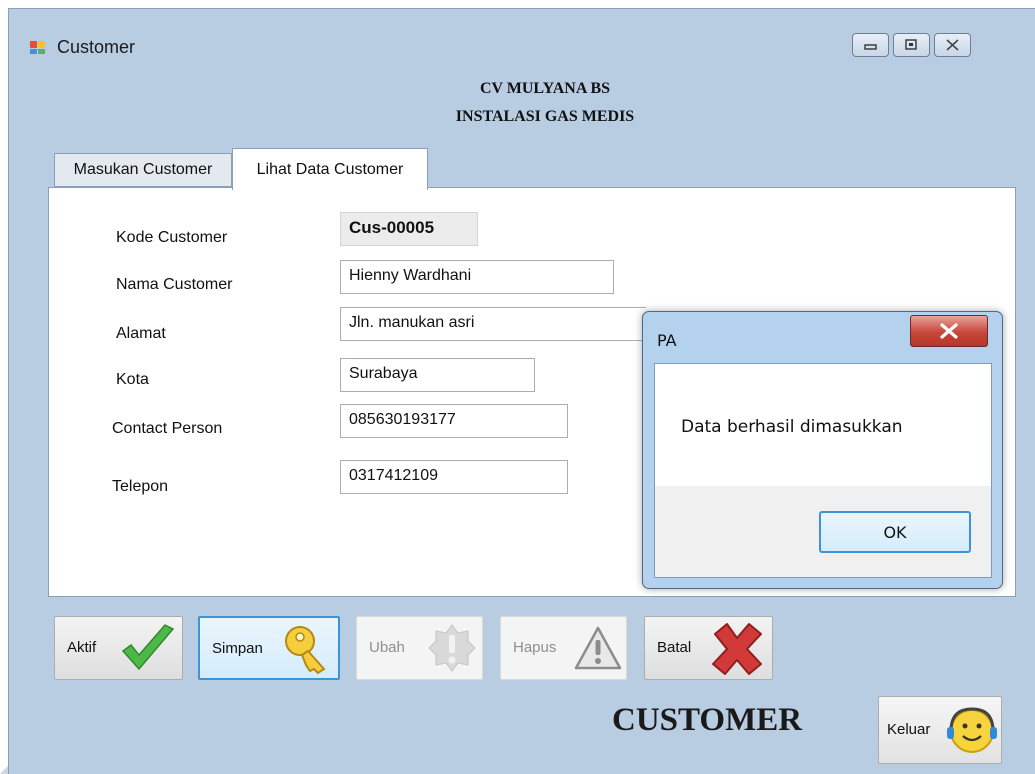  Describe the element at coordinates (823, 470) in the screenshot. I see `dialog-body: Data berhasil dimasukkan OK` at that location.